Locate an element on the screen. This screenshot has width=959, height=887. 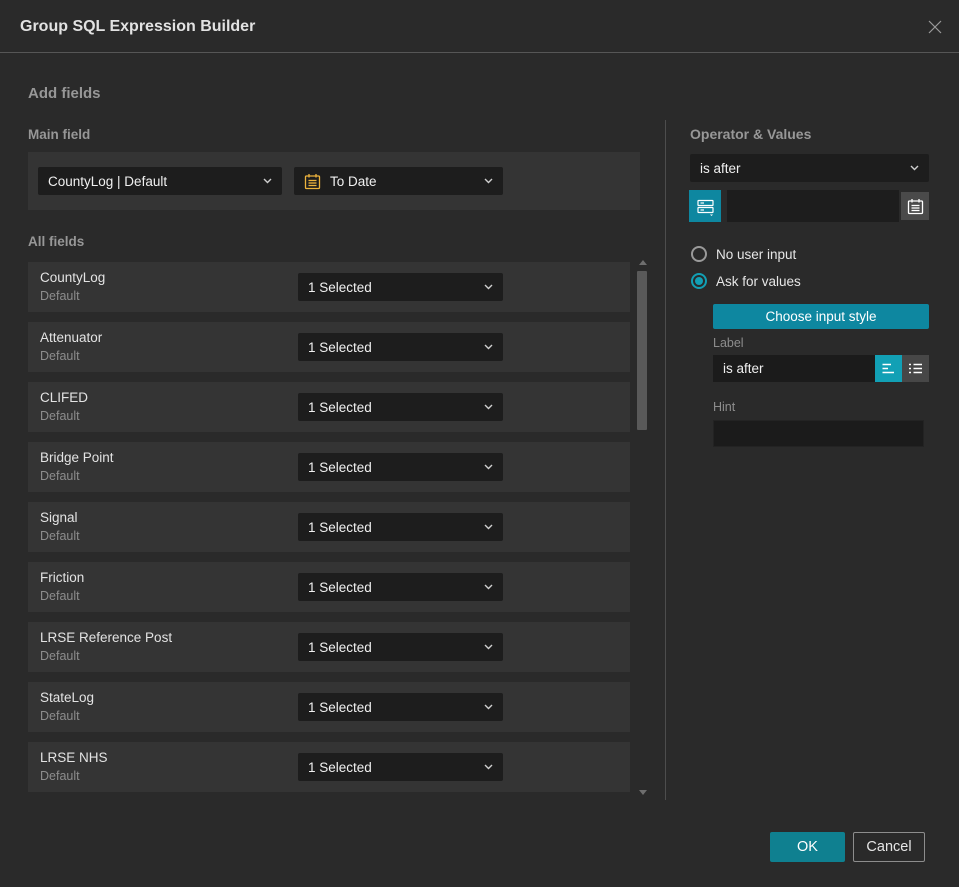
main-field-select: CountyLog | Default is located at coordinates (160, 181).